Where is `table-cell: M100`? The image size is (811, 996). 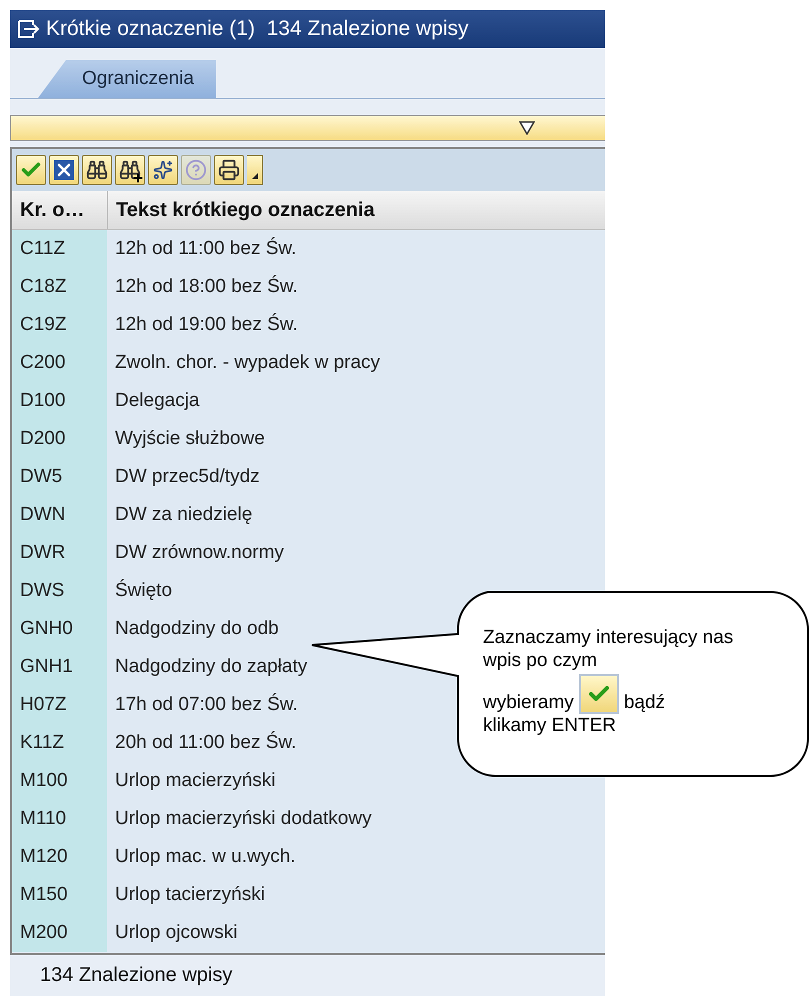
table-cell: M100 is located at coordinates (59, 781).